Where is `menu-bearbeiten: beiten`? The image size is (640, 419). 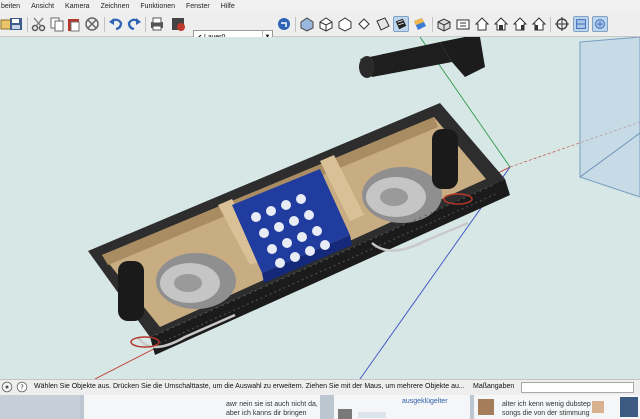 menu-bearbeiten: beiten is located at coordinates (10, 6).